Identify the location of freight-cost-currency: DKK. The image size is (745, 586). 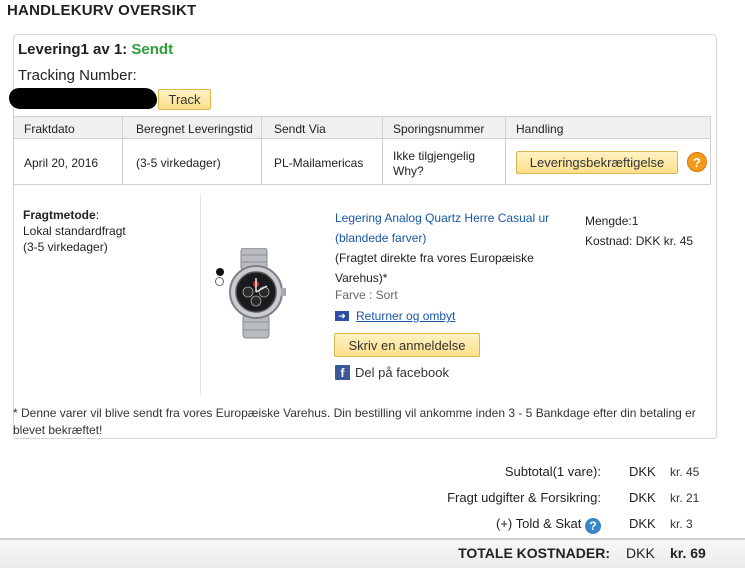
(642, 497).